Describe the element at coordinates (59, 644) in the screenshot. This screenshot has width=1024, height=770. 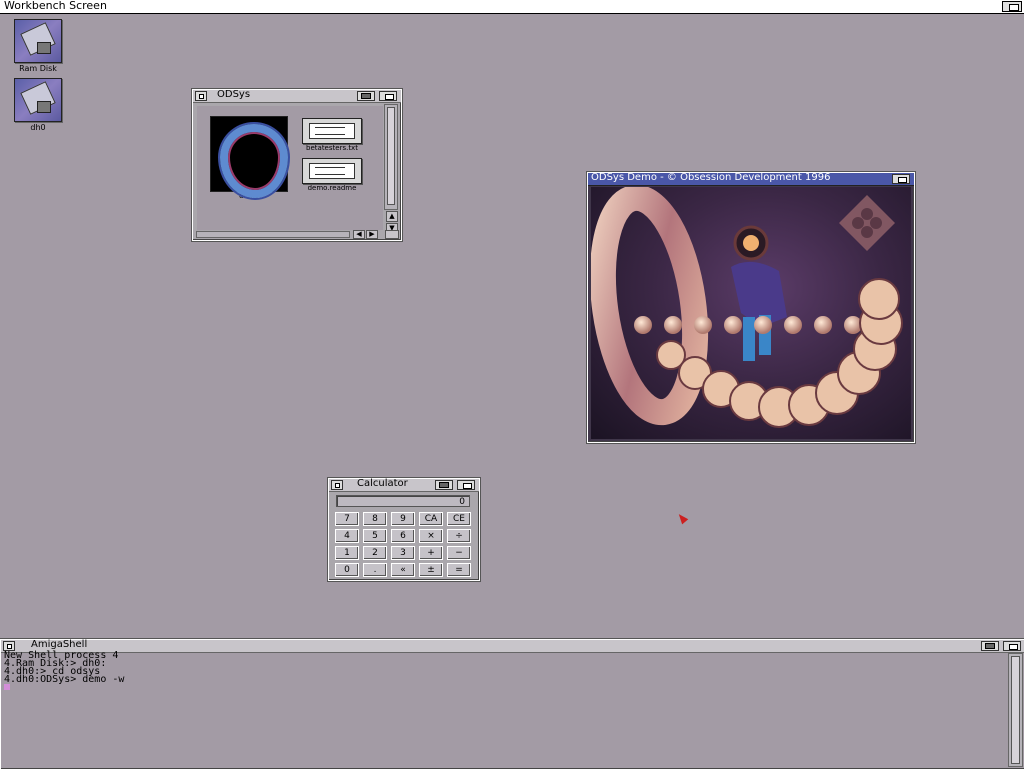
I see `window-title: AmigaShell` at that location.